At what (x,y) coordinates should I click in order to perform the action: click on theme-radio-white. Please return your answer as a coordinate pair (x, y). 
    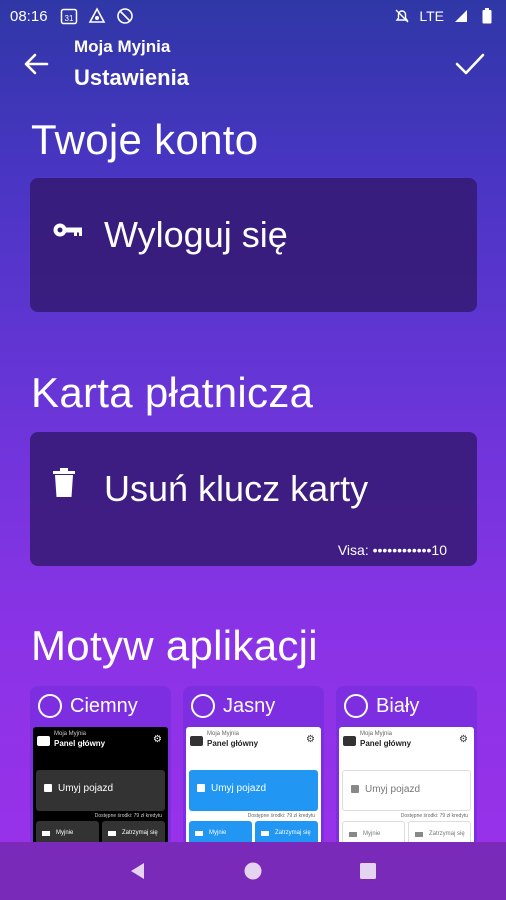
    Looking at the image, I should click on (356, 706).